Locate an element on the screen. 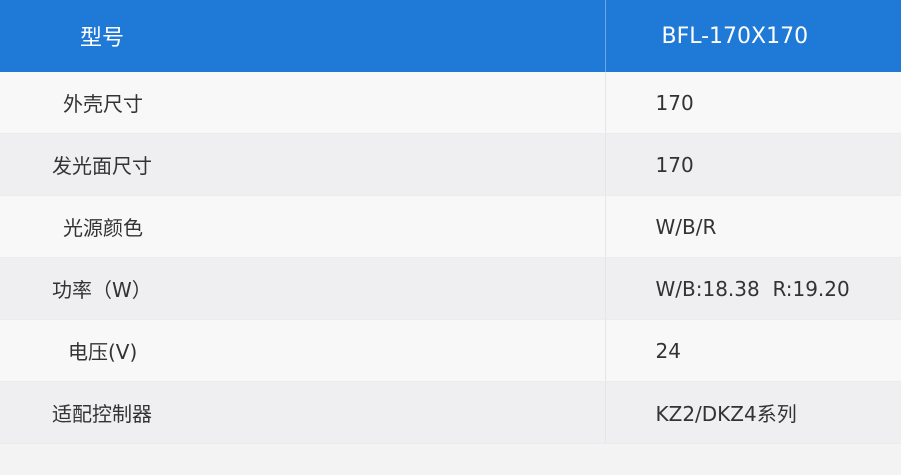 The width and height of the screenshot is (901, 475). table-row: 光源颜色 W/B/R is located at coordinates (450, 226).